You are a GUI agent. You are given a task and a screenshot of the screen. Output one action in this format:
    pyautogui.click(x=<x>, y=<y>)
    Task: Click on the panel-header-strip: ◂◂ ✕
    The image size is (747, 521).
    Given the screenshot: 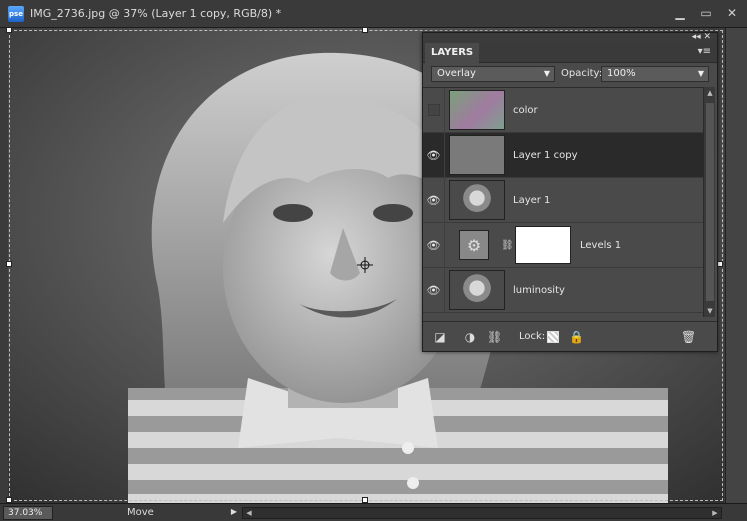 What is the action you would take?
    pyautogui.click(x=570, y=37)
    